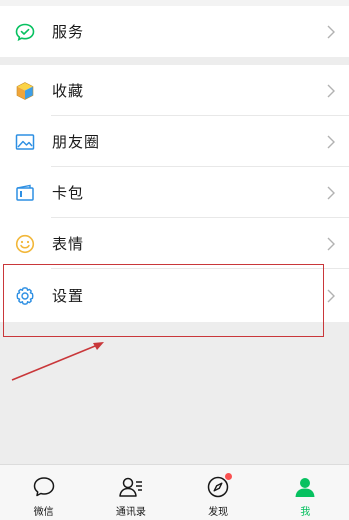  What do you see at coordinates (68, 244) in the screenshot?
I see `menu-item-label: 表情` at bounding box center [68, 244].